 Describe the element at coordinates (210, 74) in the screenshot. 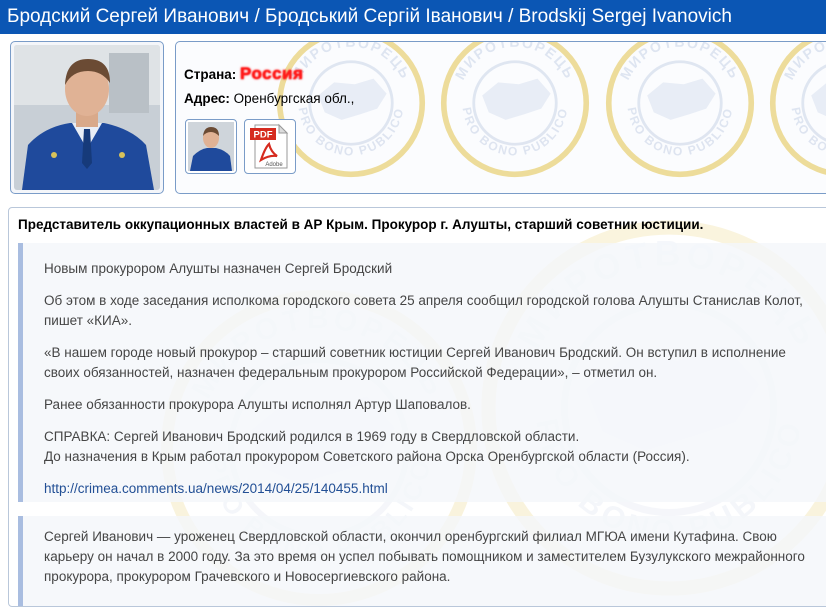

I see `country-label: Страна:` at that location.